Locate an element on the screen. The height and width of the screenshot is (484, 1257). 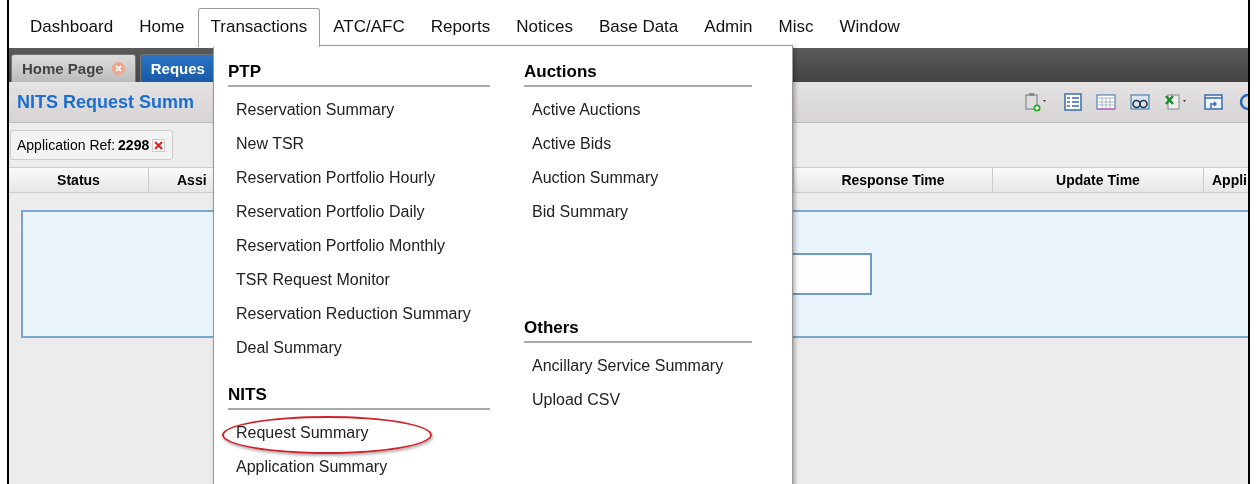
column-header: Response Time is located at coordinates (893, 180).